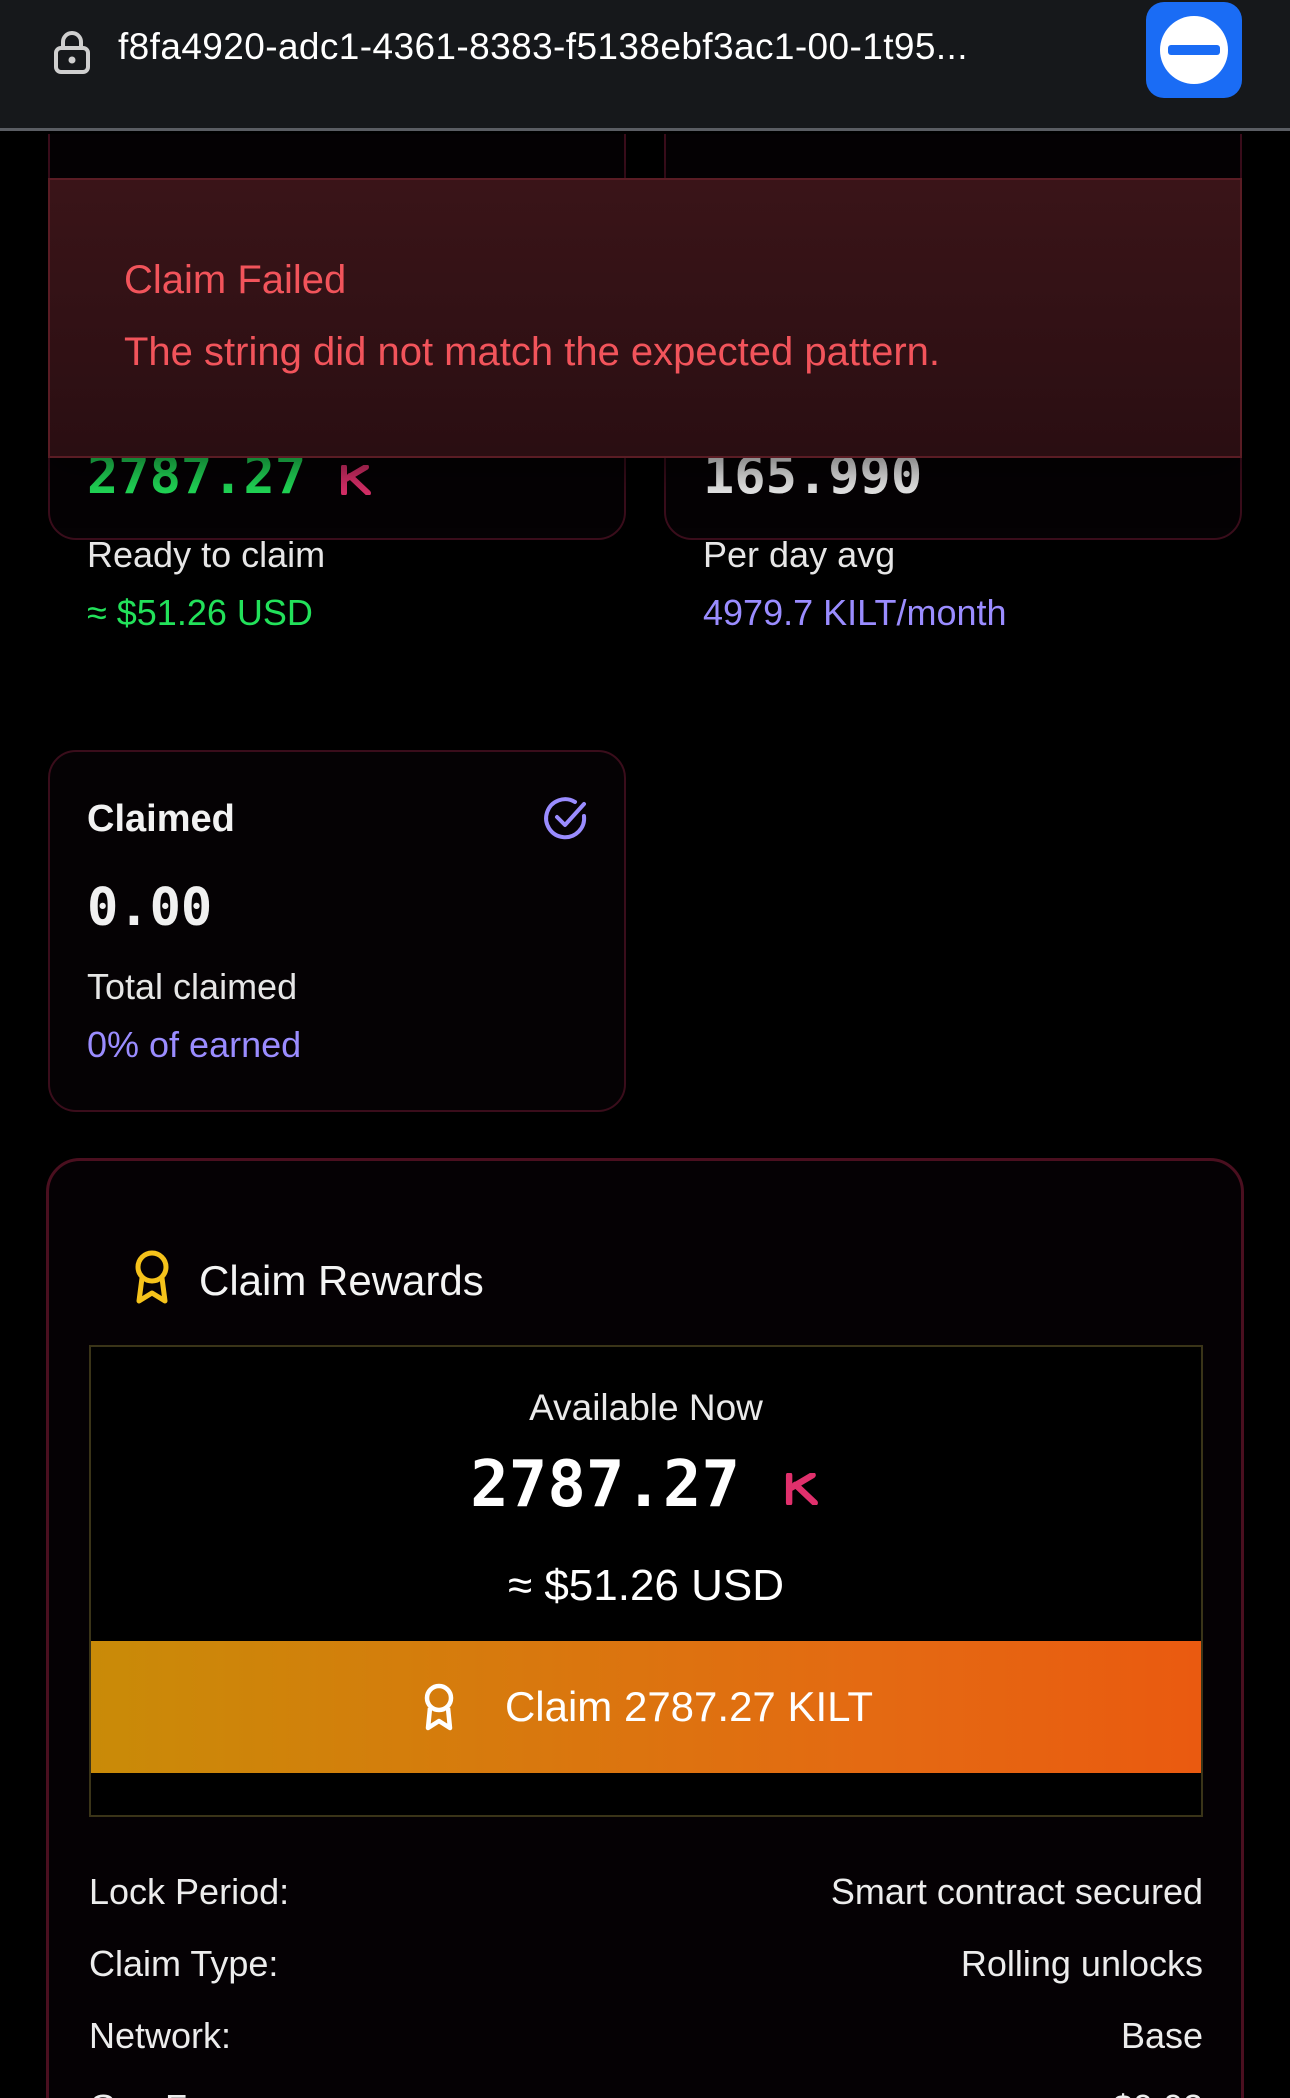 The width and height of the screenshot is (1290, 2098). What do you see at coordinates (1016, 1891) in the screenshot?
I see `detail-value: Smart contract secured` at bounding box center [1016, 1891].